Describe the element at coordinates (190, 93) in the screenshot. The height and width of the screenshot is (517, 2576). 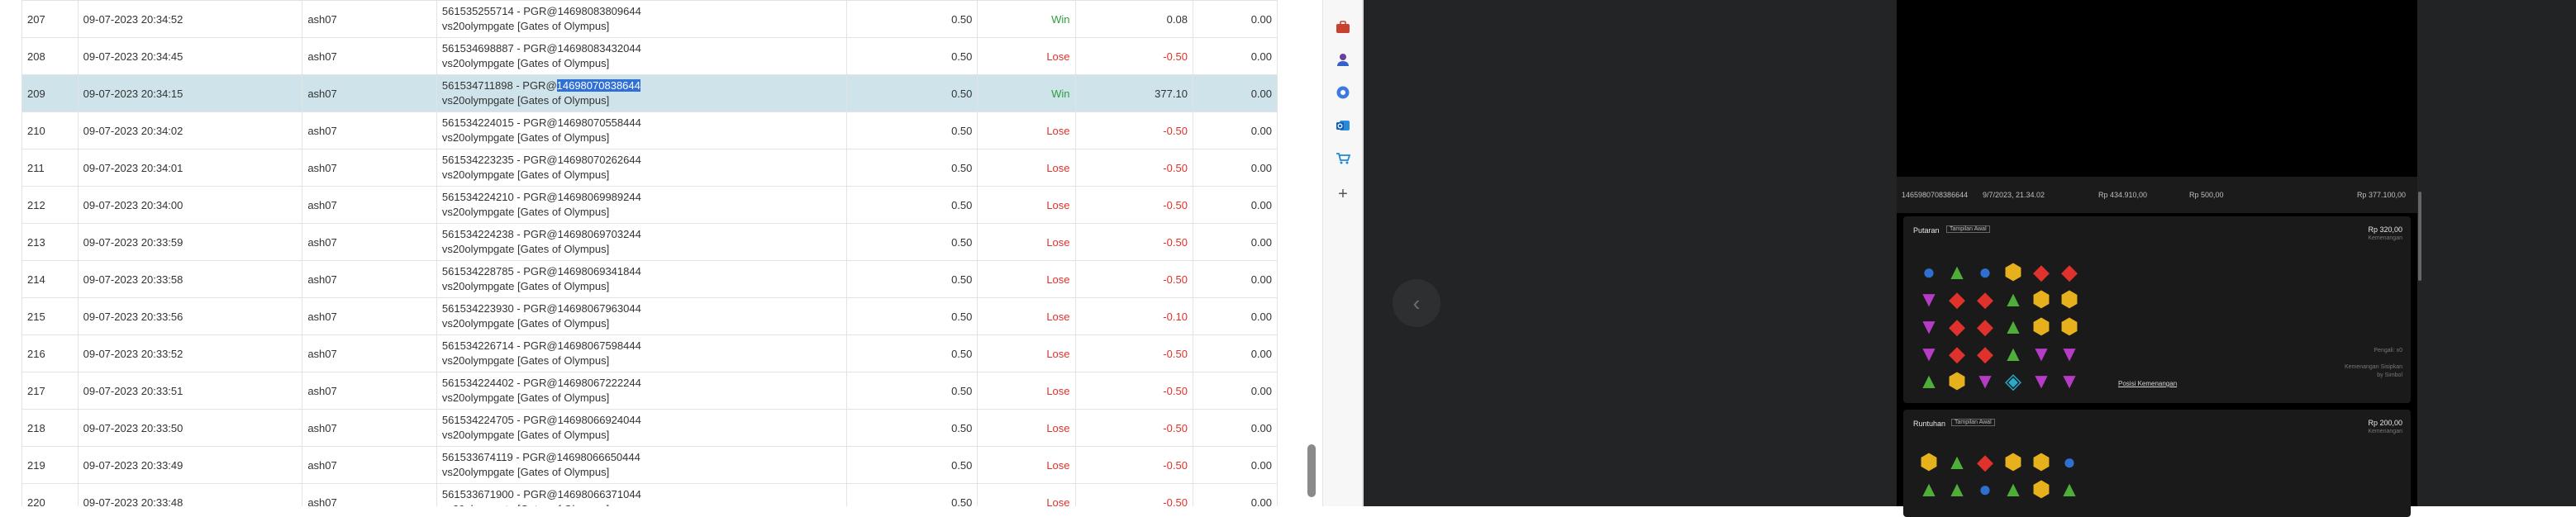
I see `bet-datetime: 09-07-2023 20:34:15` at that location.